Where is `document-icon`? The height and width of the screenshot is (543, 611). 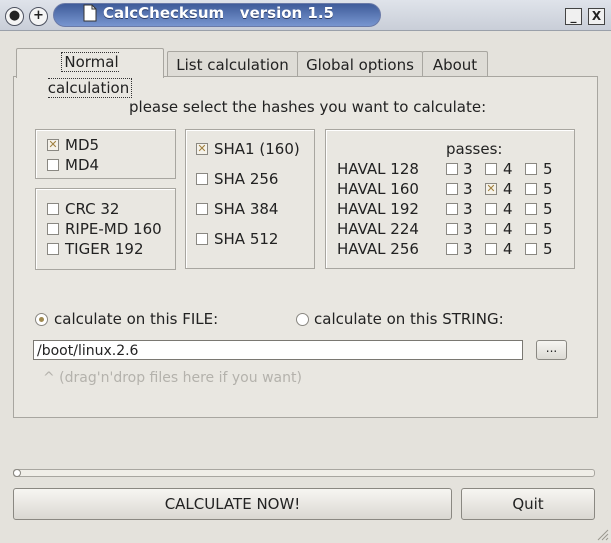 document-icon is located at coordinates (90, 13).